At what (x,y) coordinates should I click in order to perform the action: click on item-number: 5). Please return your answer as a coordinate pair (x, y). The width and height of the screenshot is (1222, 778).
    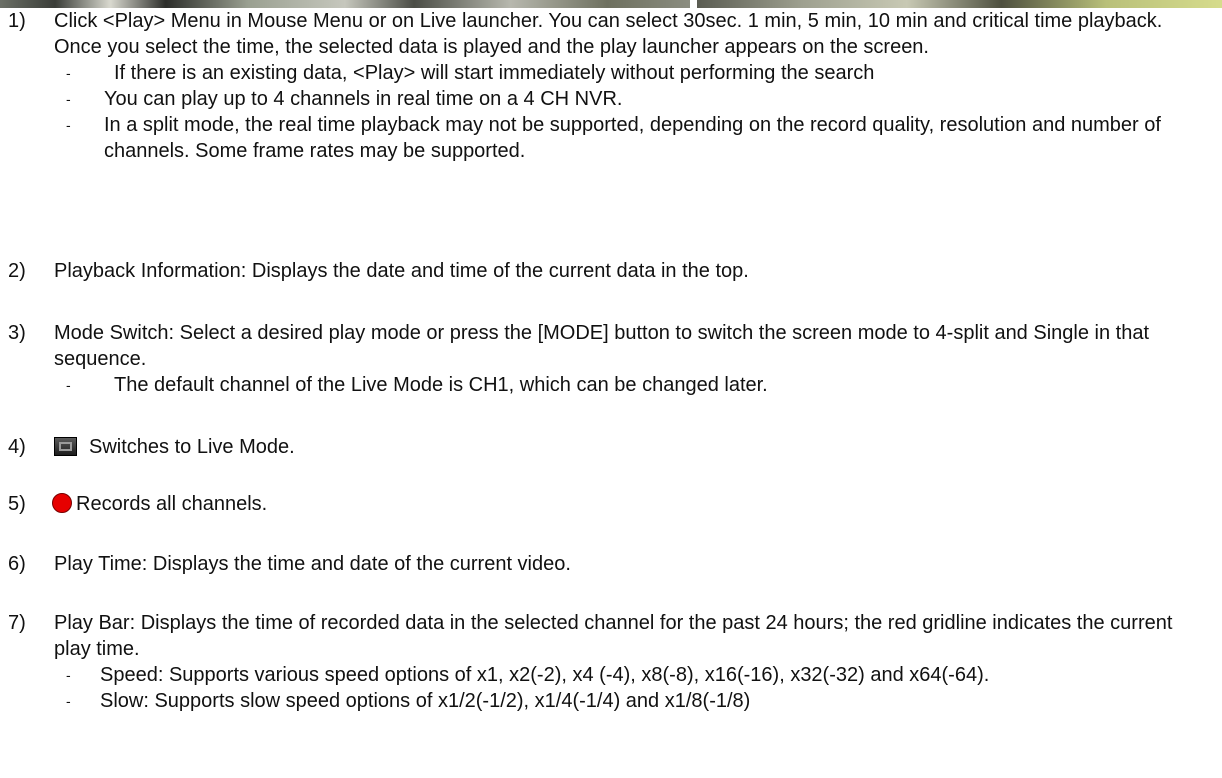
    Looking at the image, I should click on (17, 504).